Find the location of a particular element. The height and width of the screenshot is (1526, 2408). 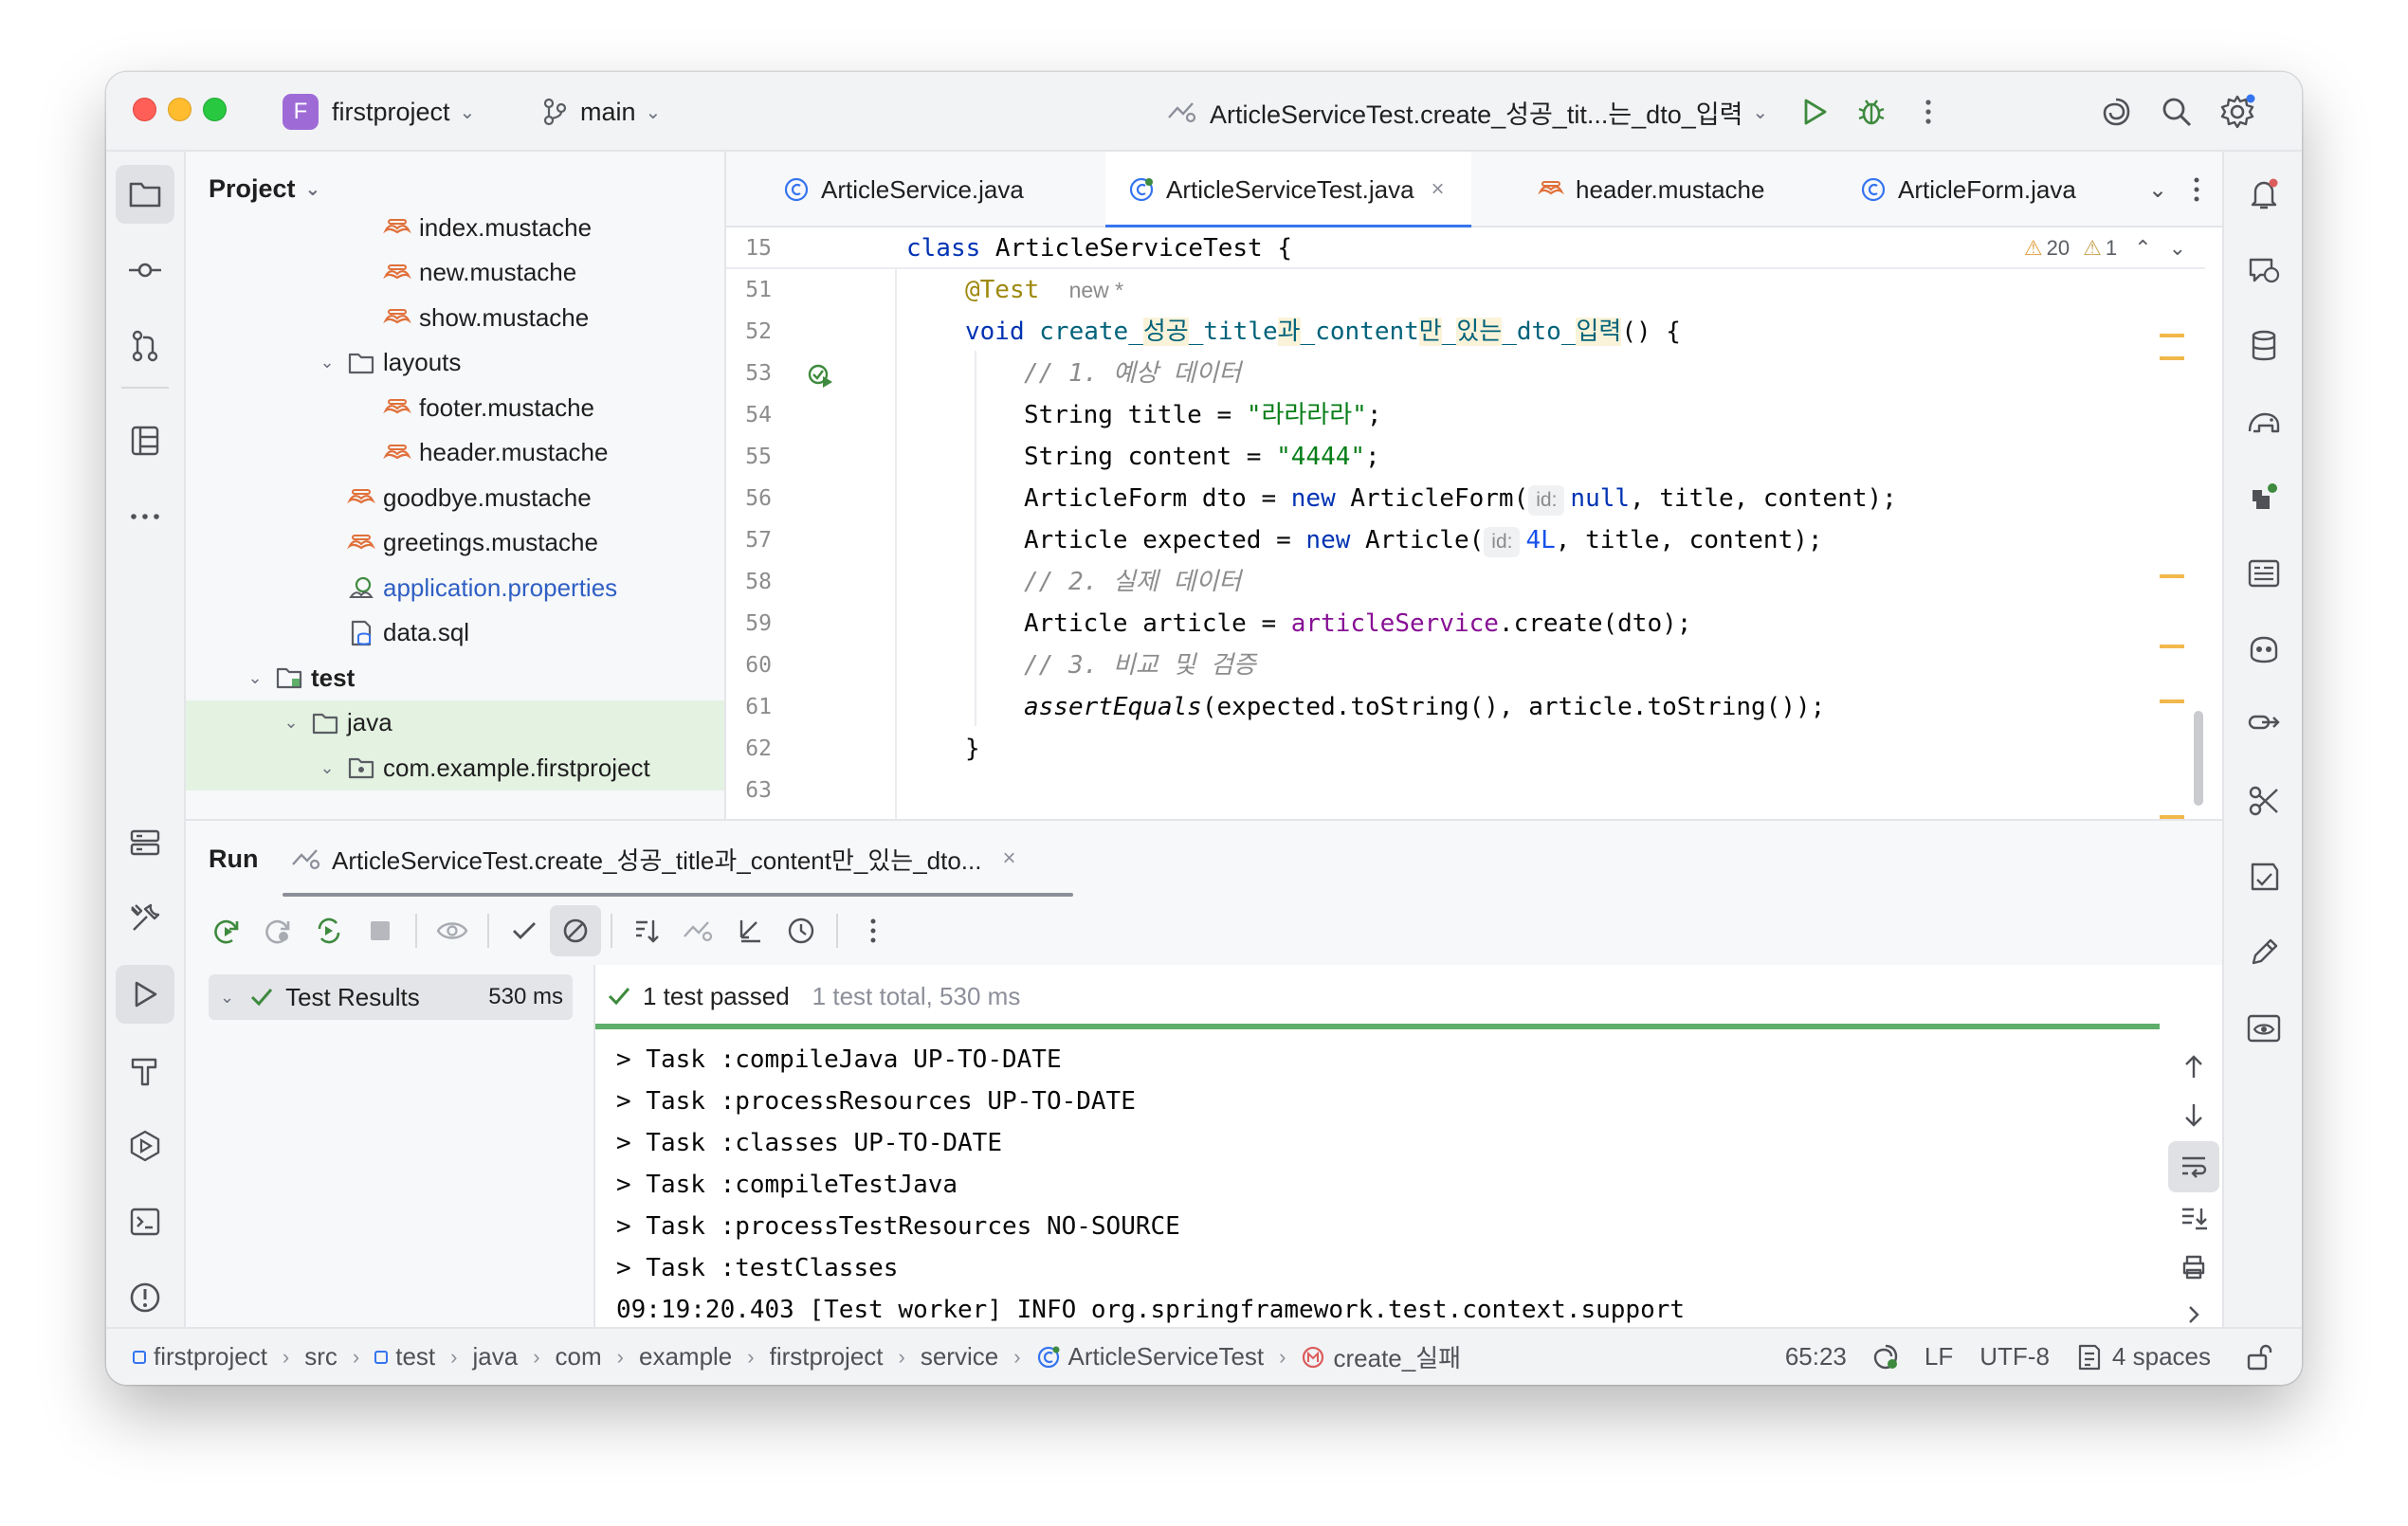

project-tree-item: index.mustache is located at coordinates (455, 227).